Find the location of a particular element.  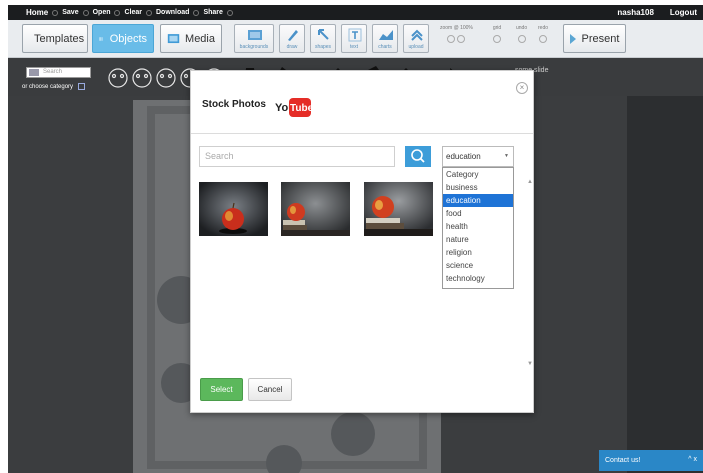

apple-books-photo-image is located at coordinates (315, 209).